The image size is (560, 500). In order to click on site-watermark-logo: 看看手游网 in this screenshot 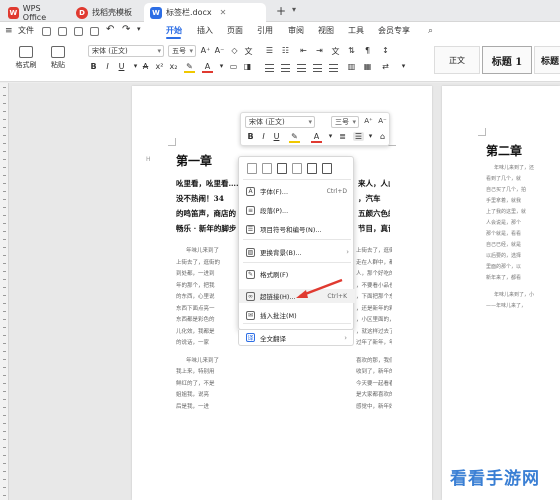, I will do `click(495, 478)`.